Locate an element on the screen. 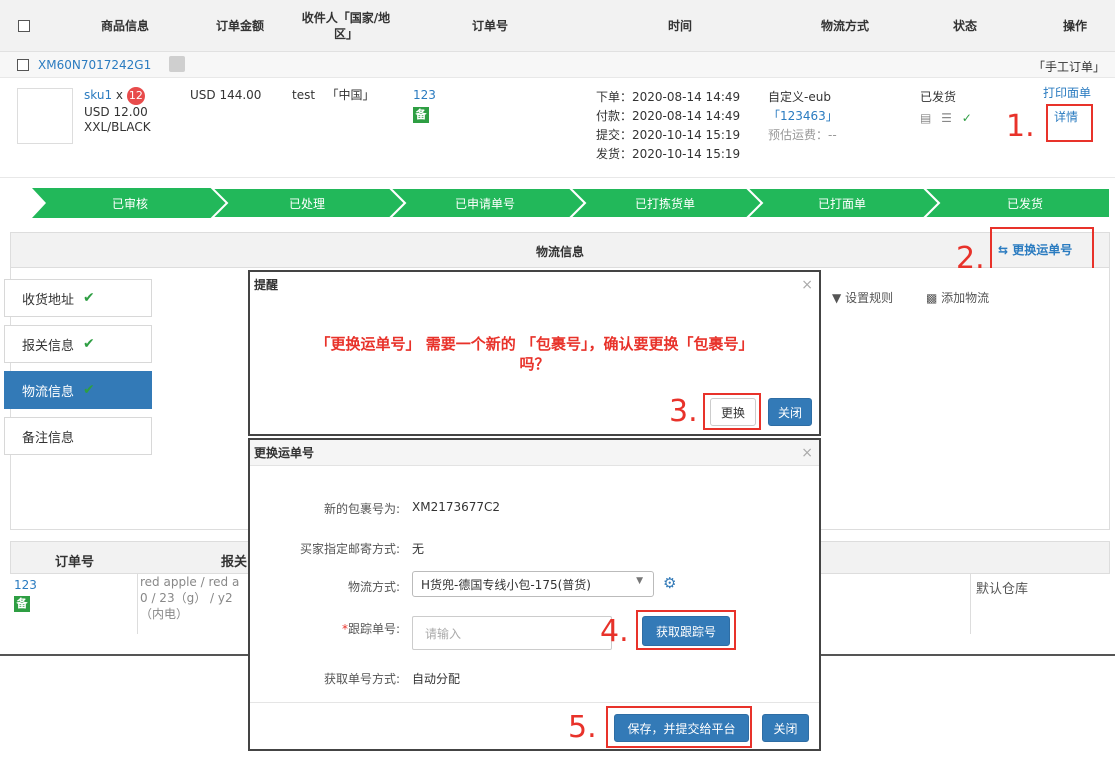 The height and width of the screenshot is (759, 1115). barcode-icon: ☰ is located at coordinates (946, 118).